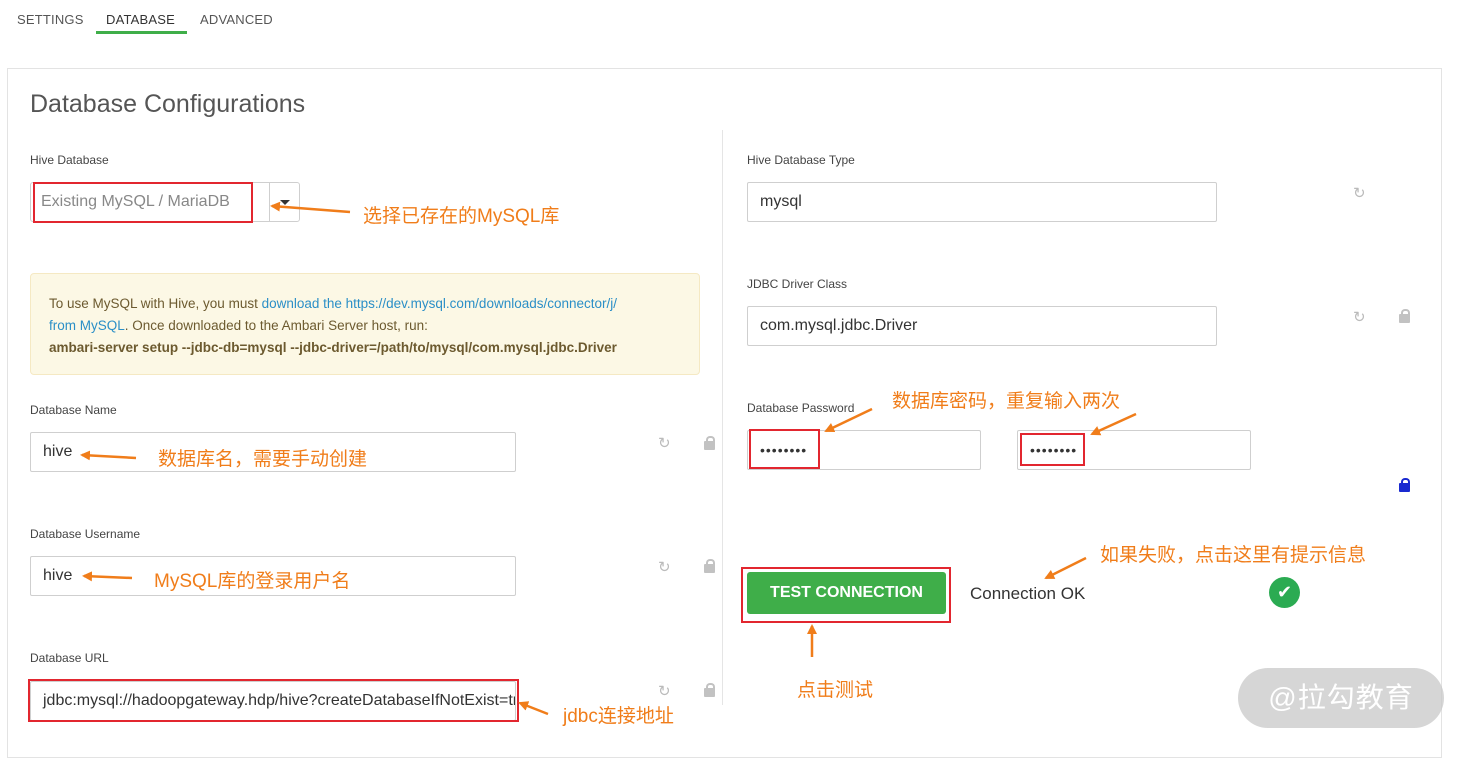 The width and height of the screenshot is (1465, 758). What do you see at coordinates (1341, 698) in the screenshot?
I see `watermark: @拉勾教育` at bounding box center [1341, 698].